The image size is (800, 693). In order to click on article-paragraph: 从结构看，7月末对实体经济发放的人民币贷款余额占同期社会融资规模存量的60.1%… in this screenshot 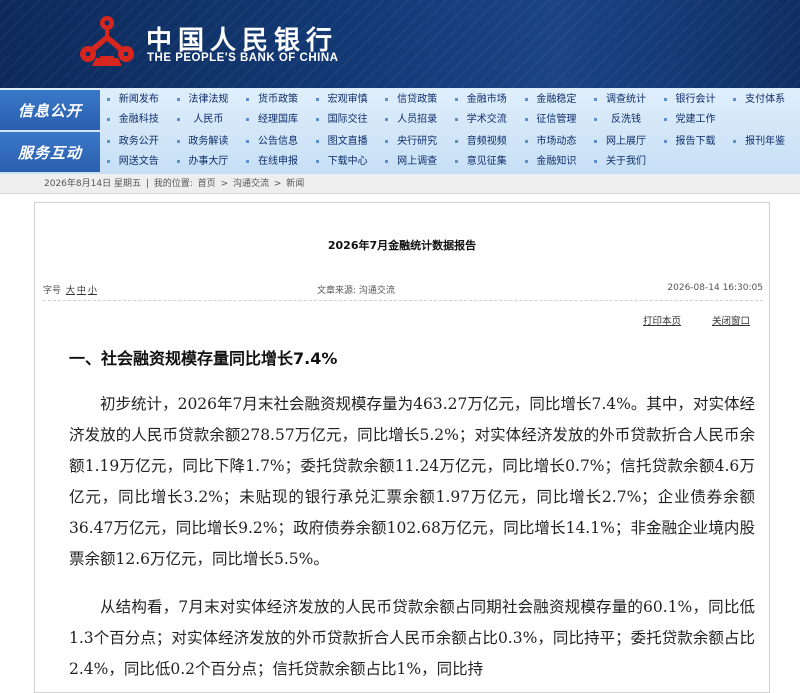, I will do `click(412, 638)`.